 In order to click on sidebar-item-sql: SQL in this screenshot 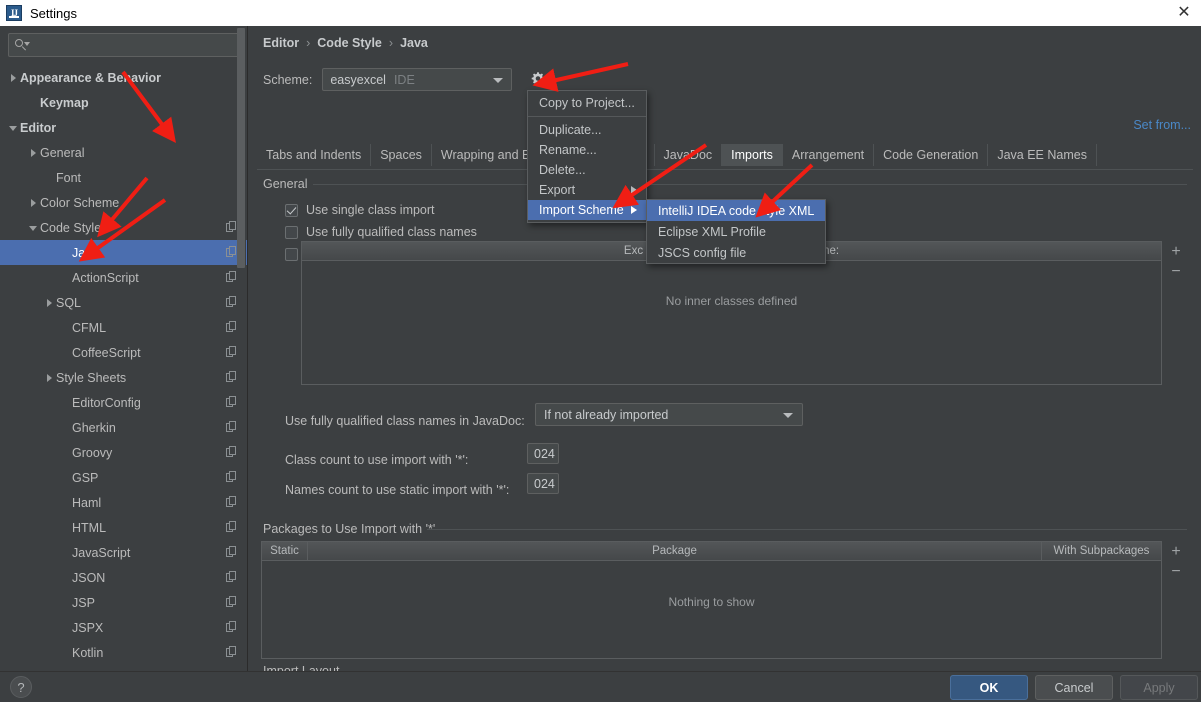, I will do `click(123, 302)`.